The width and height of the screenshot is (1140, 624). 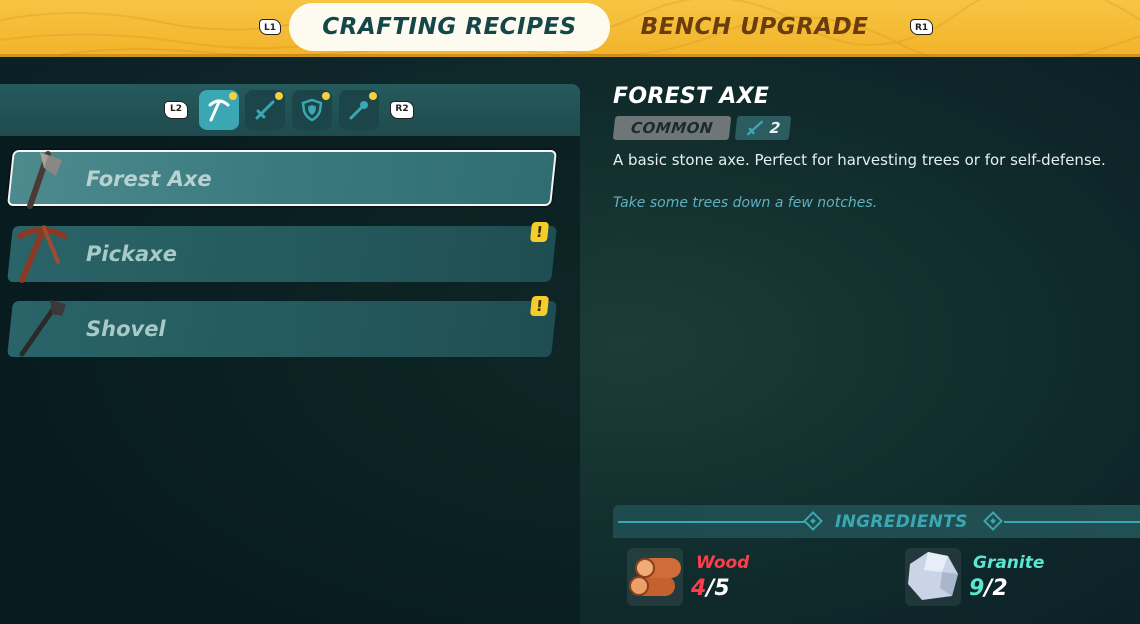 I want to click on axe-icon, so click(x=44, y=180).